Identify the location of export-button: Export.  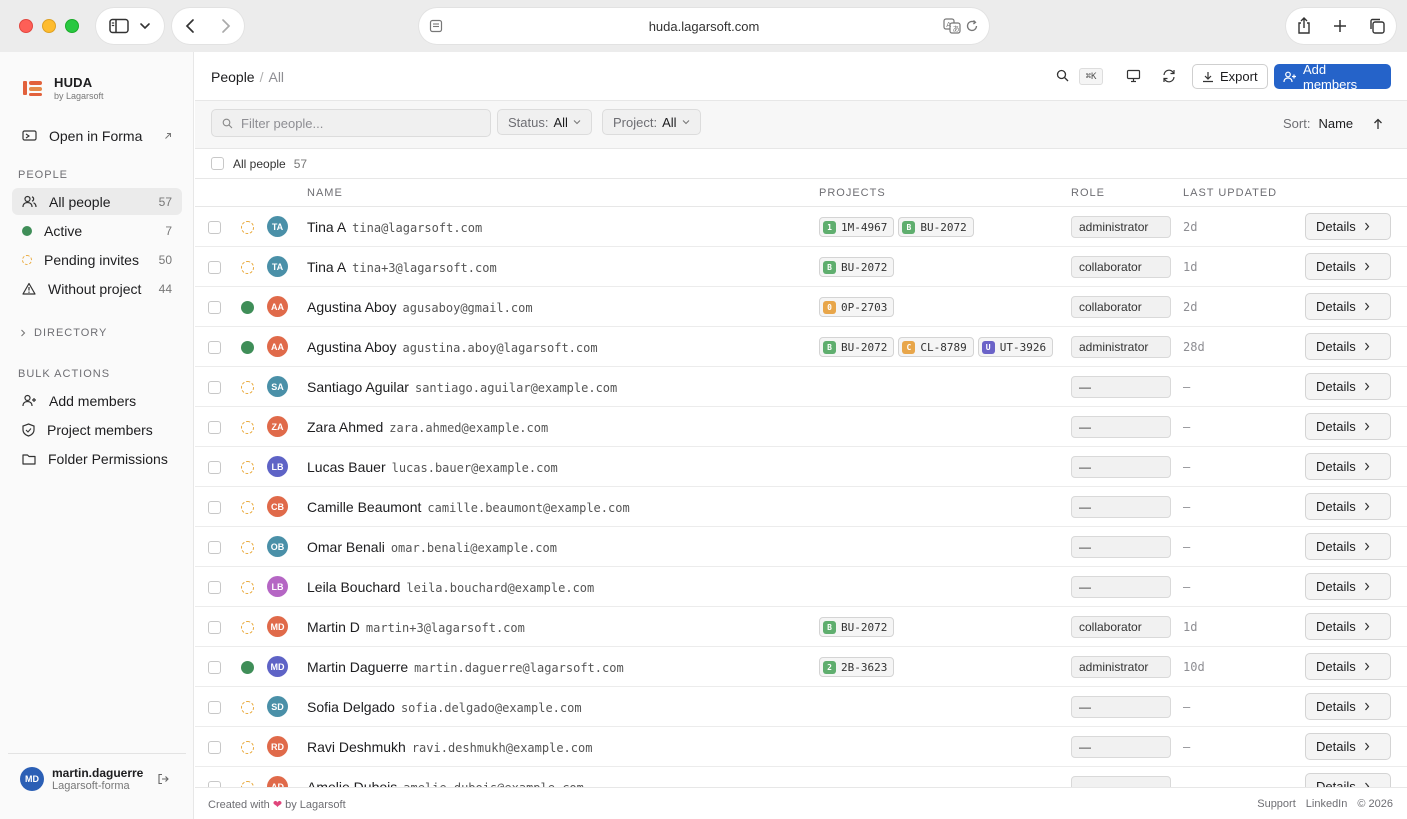
(1230, 76).